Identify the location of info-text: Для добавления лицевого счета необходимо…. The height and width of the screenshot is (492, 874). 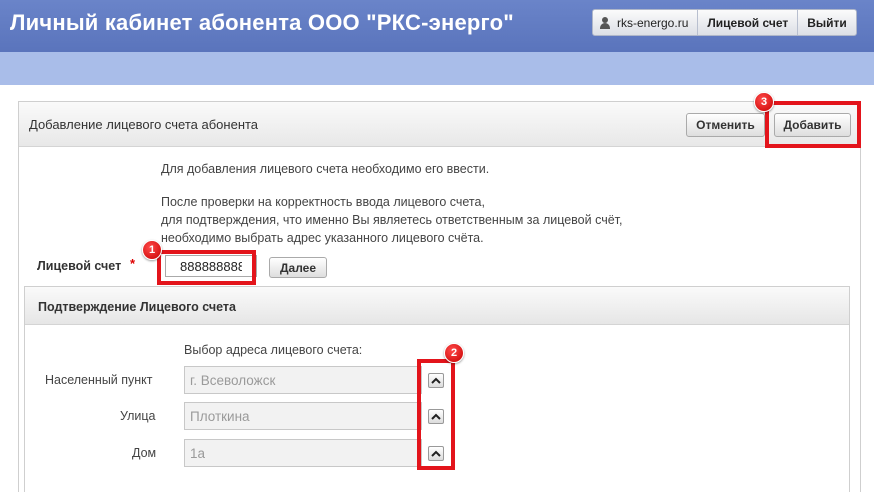
(325, 169).